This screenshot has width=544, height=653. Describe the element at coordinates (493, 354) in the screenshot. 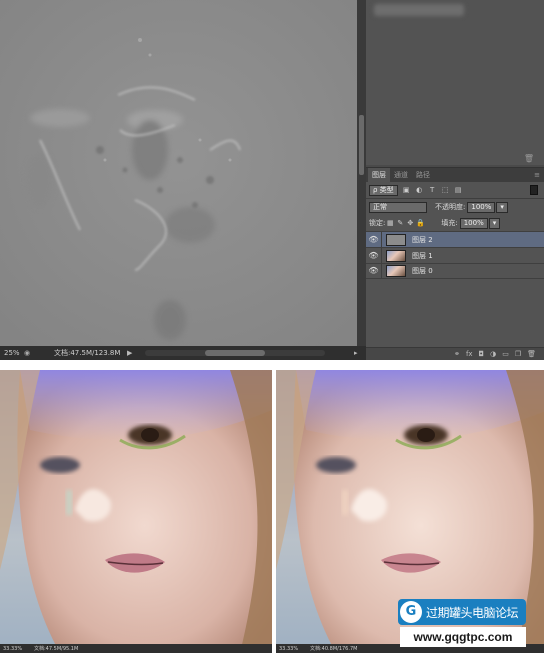

I see `adjustment-icon: ◑` at that location.